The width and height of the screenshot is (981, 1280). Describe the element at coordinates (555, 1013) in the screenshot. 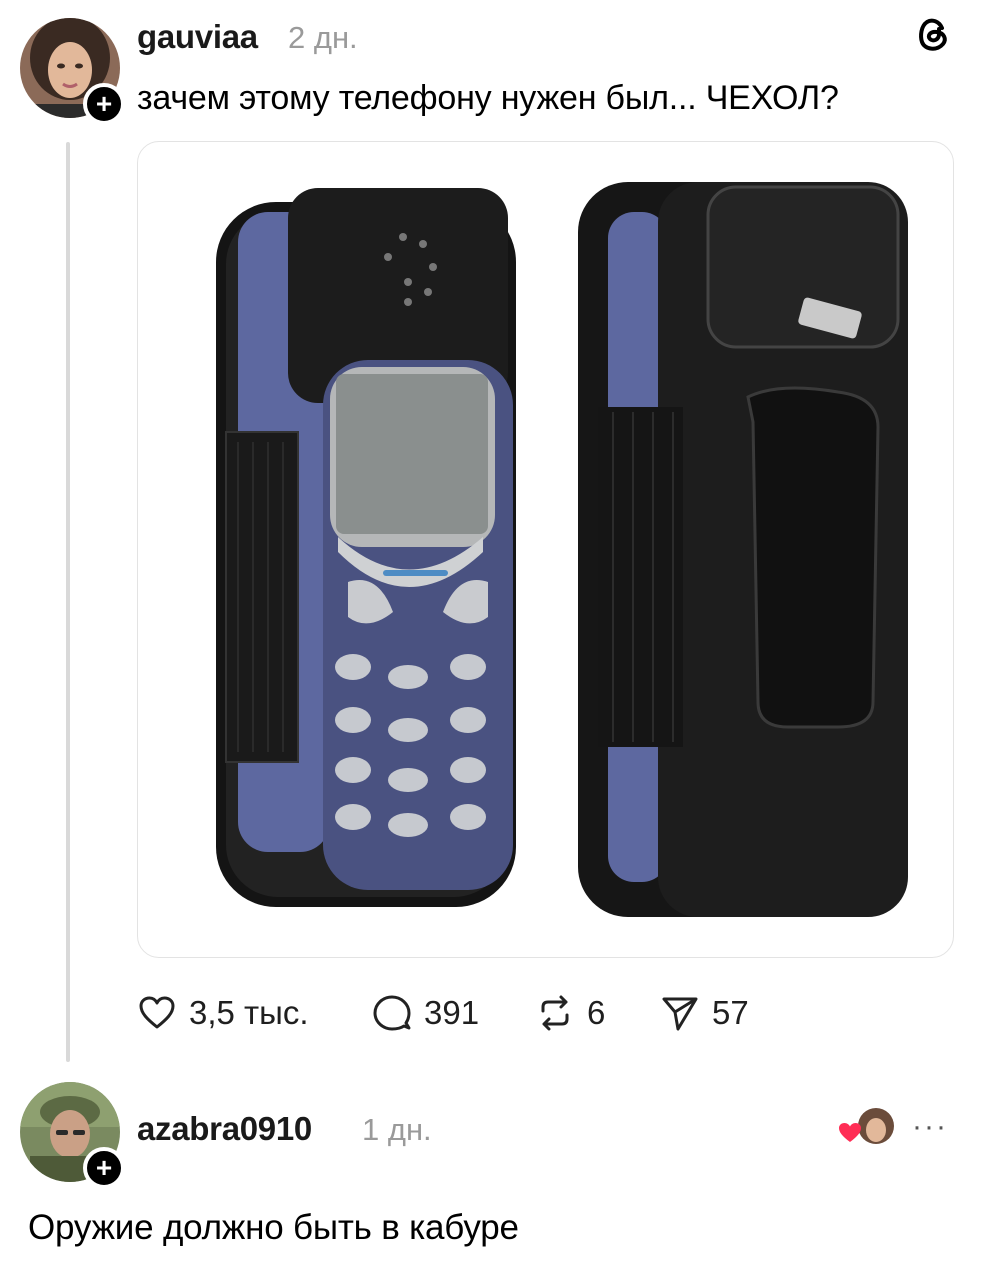

I see `repost-icon` at that location.